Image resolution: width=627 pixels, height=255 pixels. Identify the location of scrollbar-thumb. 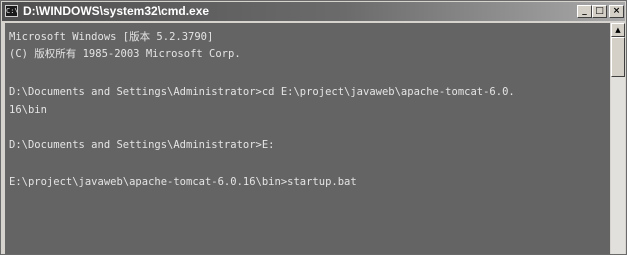
(618, 57).